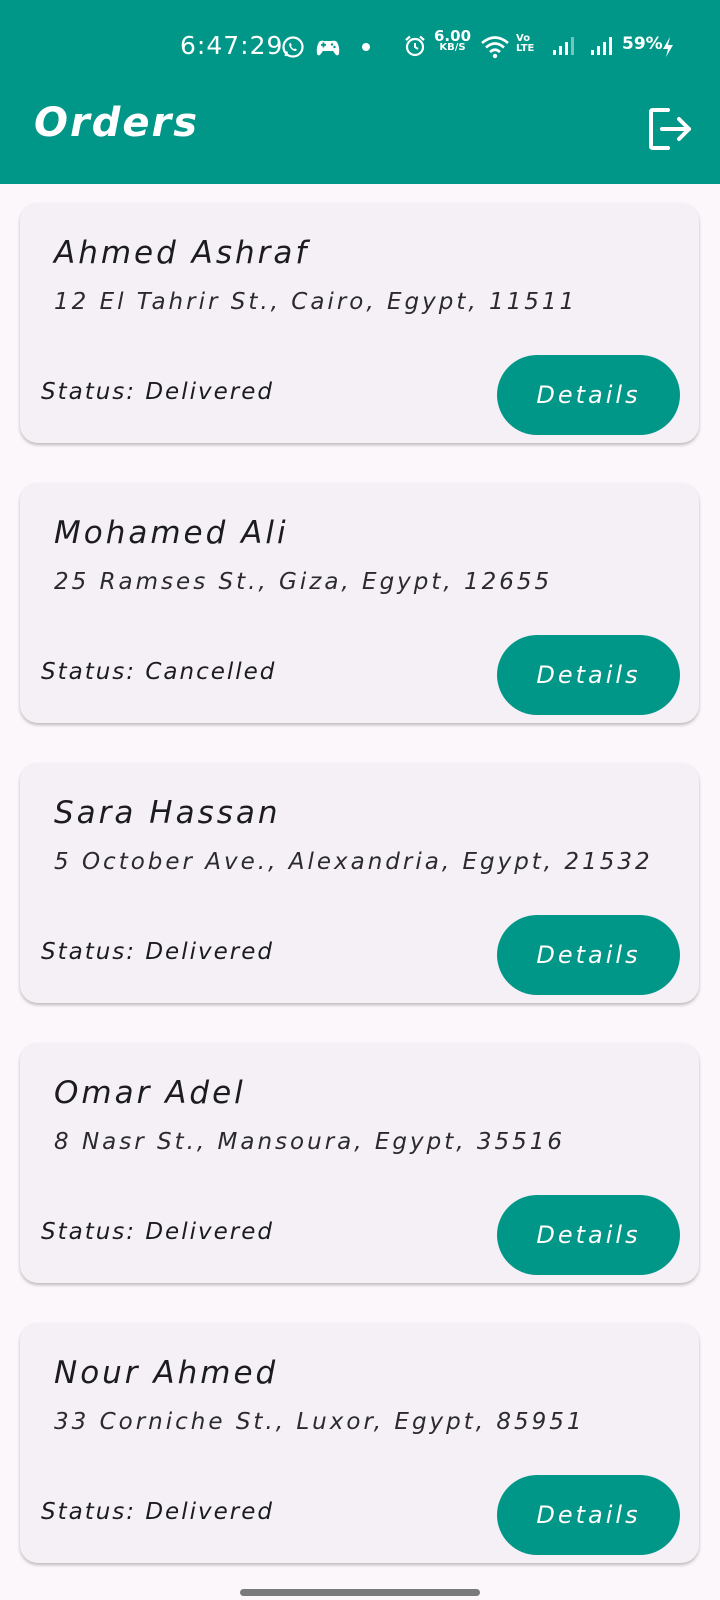 The height and width of the screenshot is (1600, 720). What do you see at coordinates (415, 46) in the screenshot?
I see `alarm-icon` at bounding box center [415, 46].